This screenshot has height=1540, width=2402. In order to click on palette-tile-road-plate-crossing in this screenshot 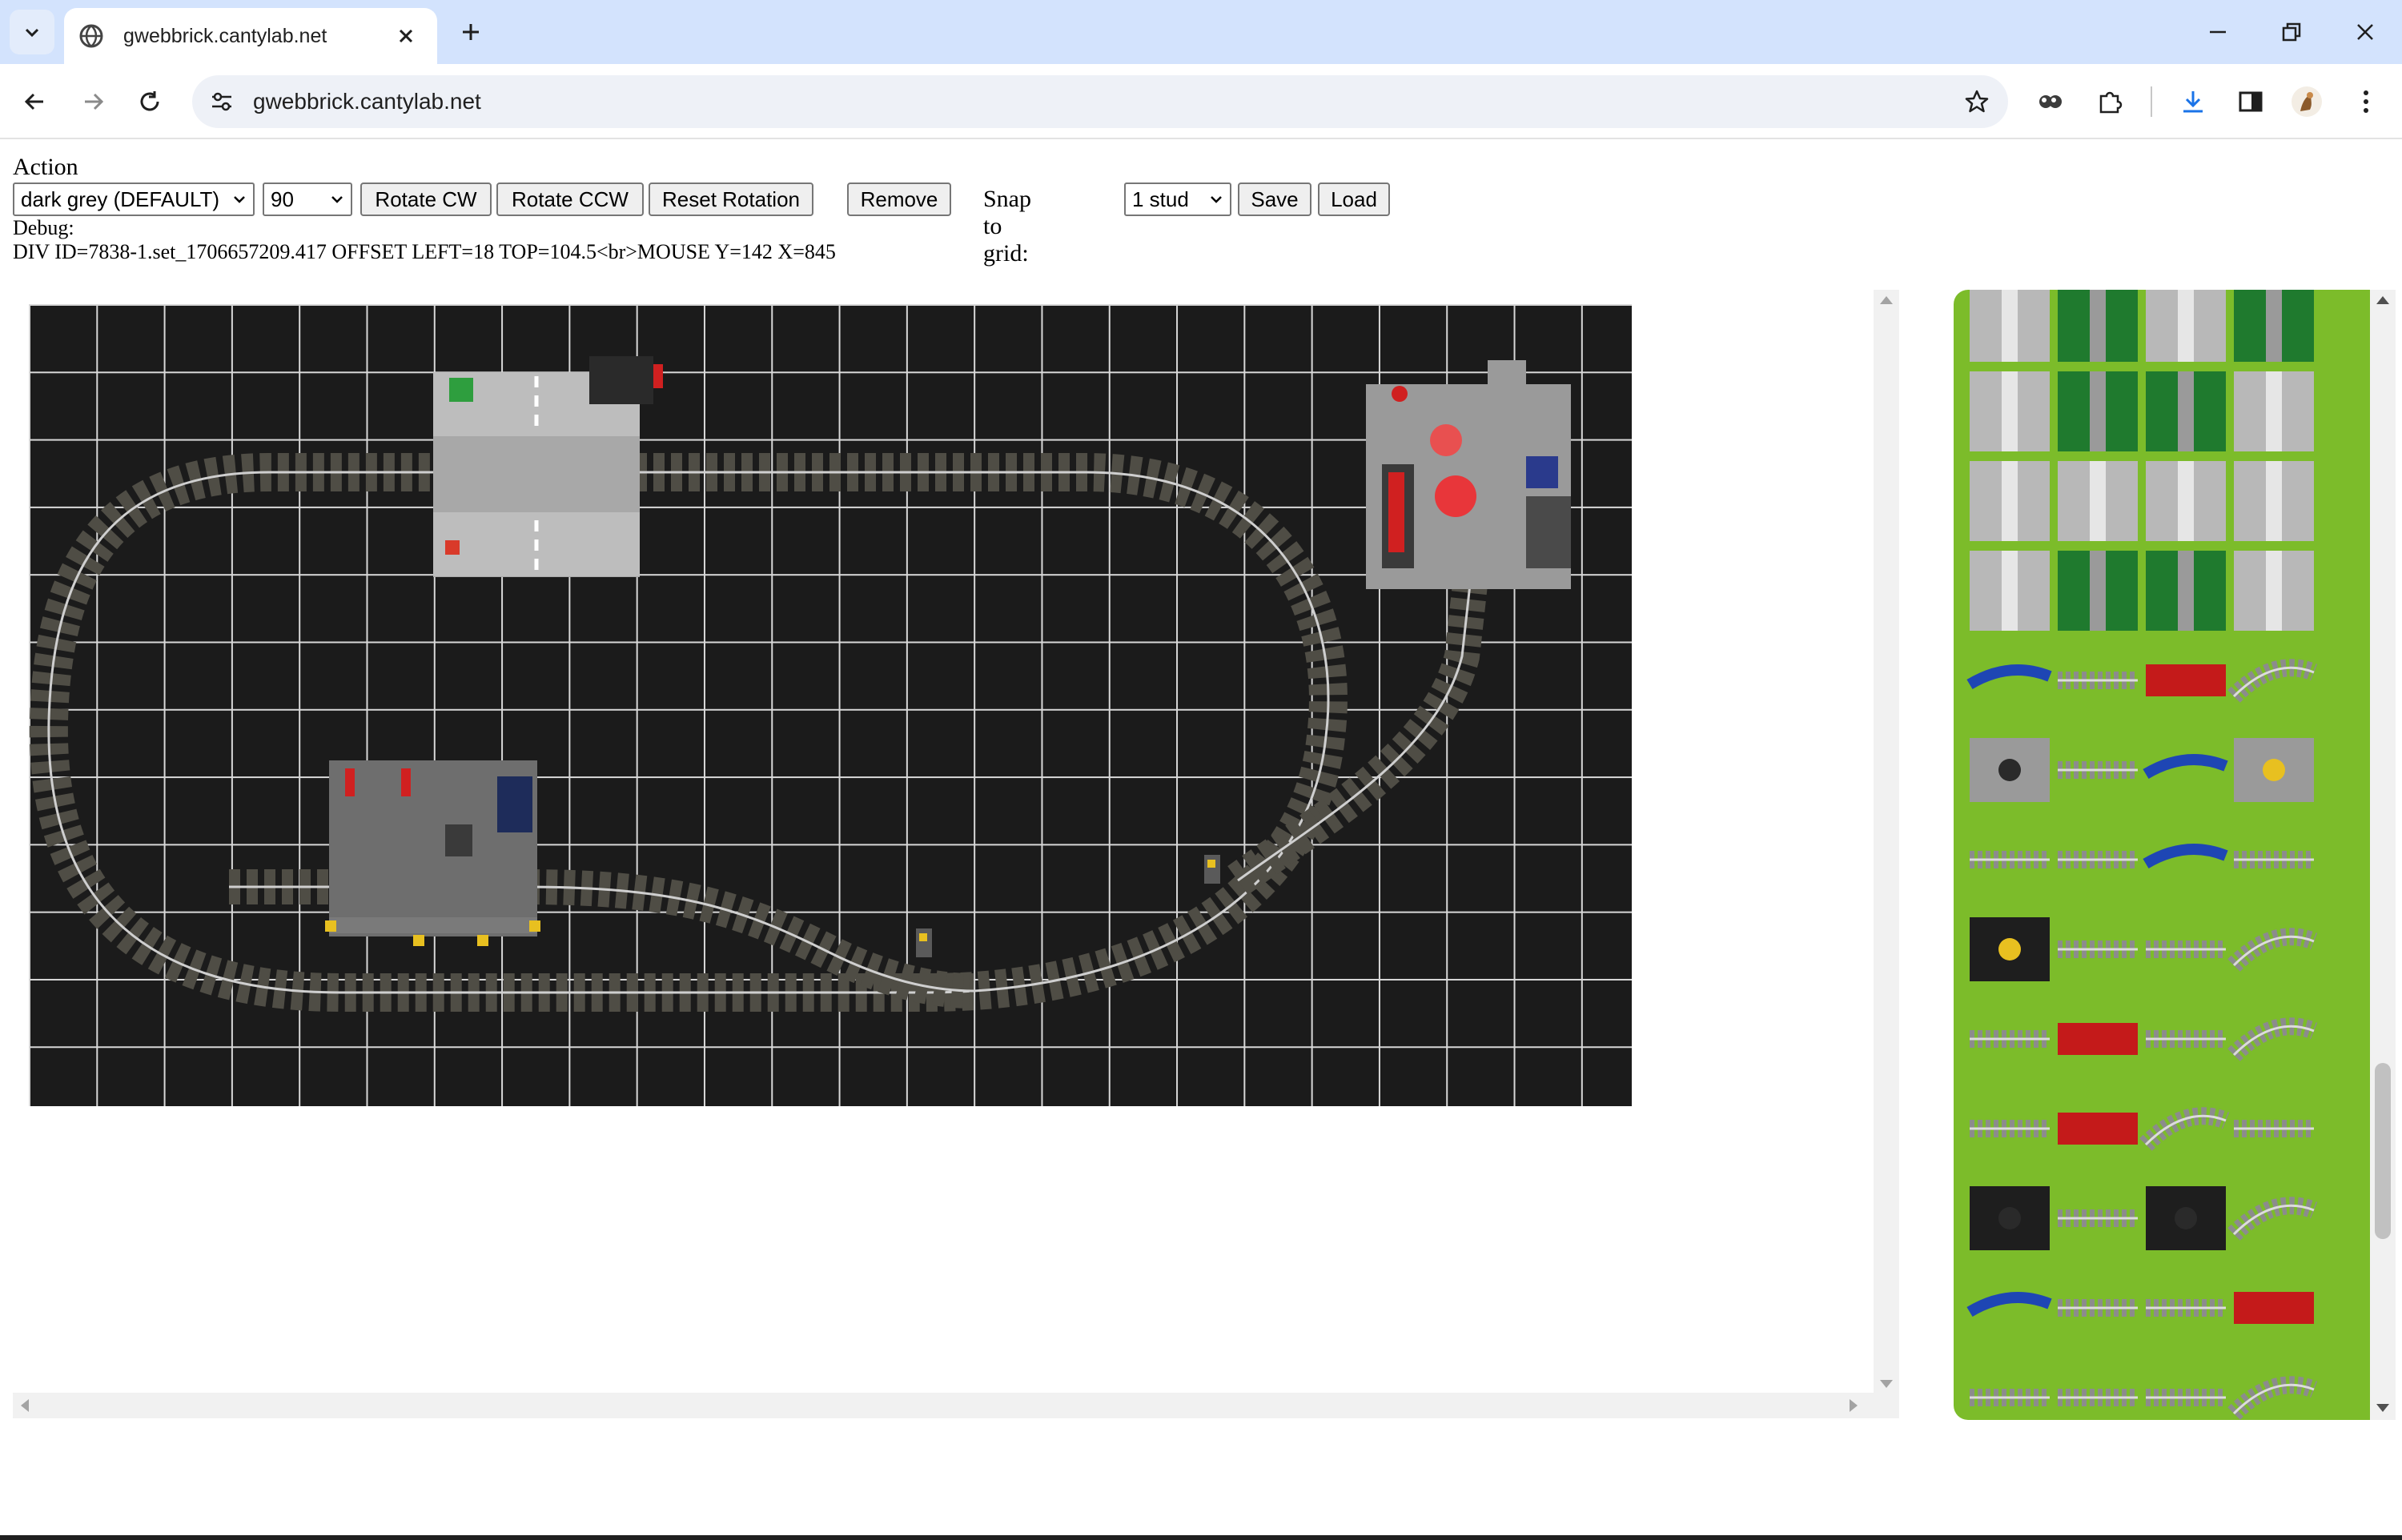, I will do `click(2010, 326)`.